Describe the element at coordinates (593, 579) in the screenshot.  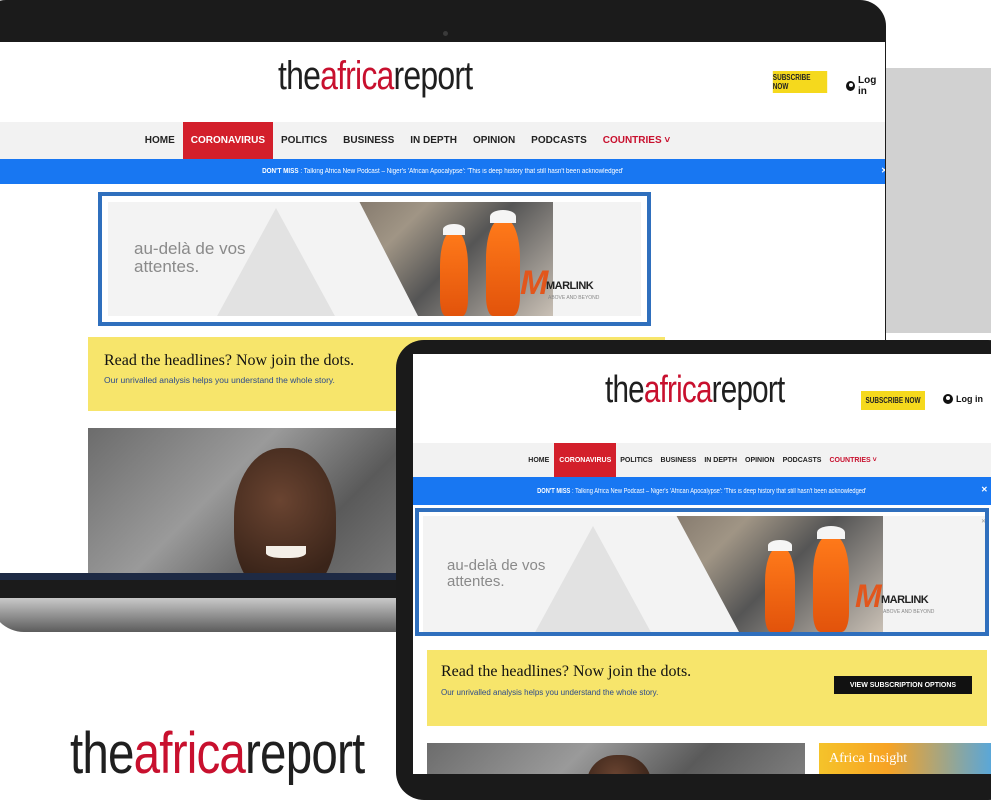
I see `ad-triangle-shape` at that location.